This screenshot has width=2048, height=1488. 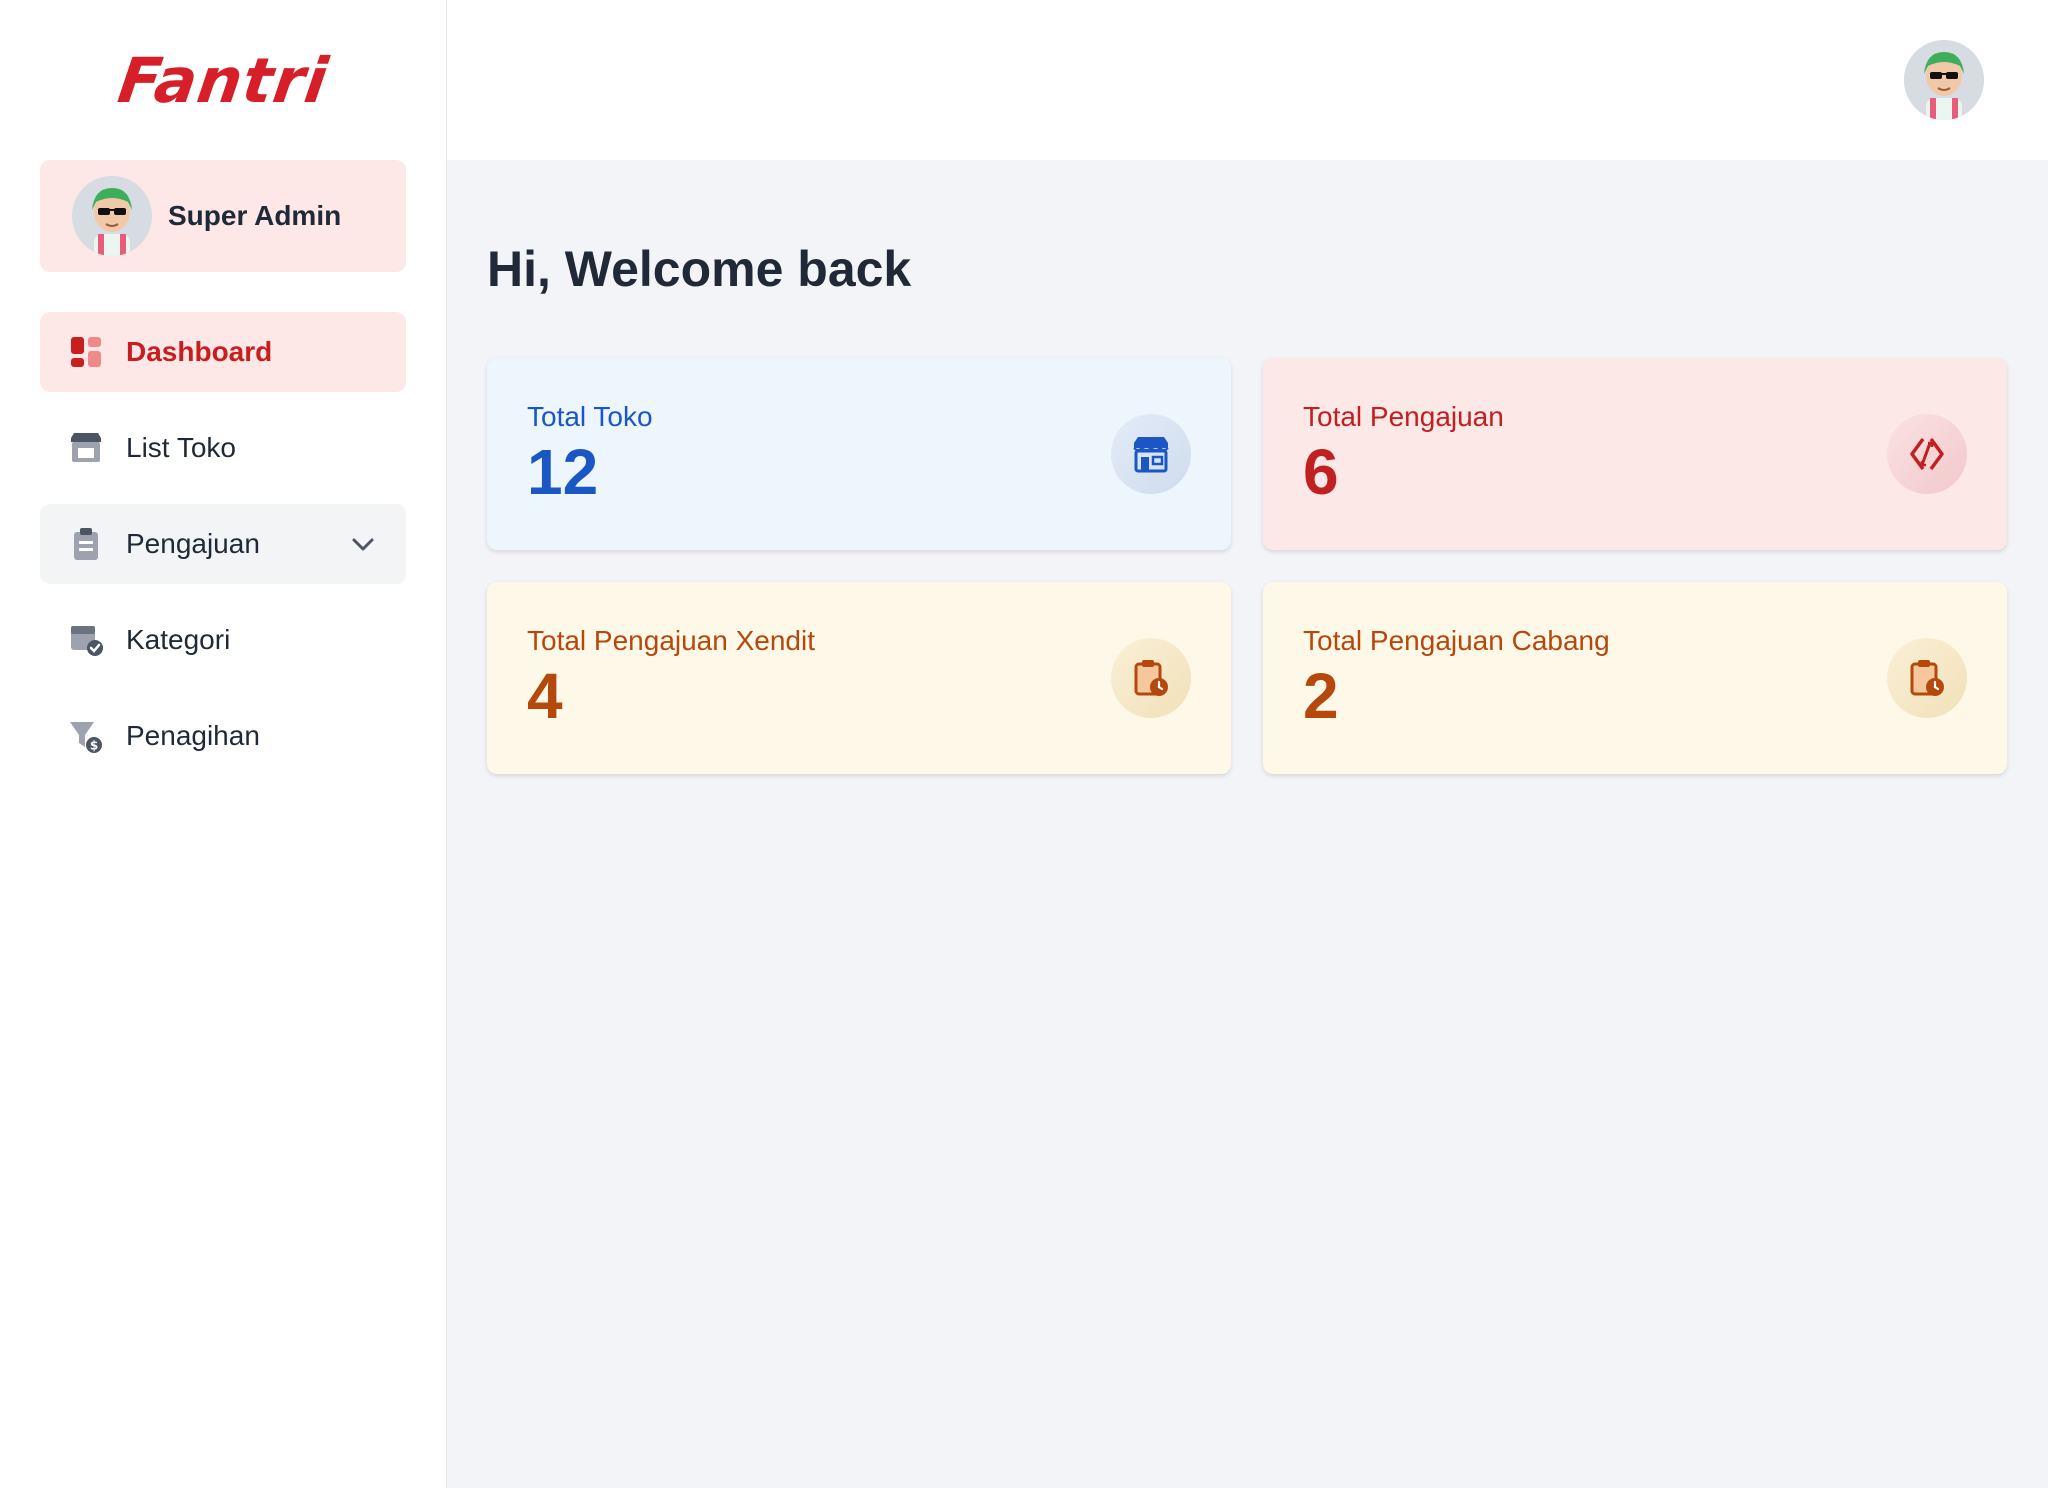 I want to click on sidebar-item-penagihan: $ Penagihan, so click(x=223, y=736).